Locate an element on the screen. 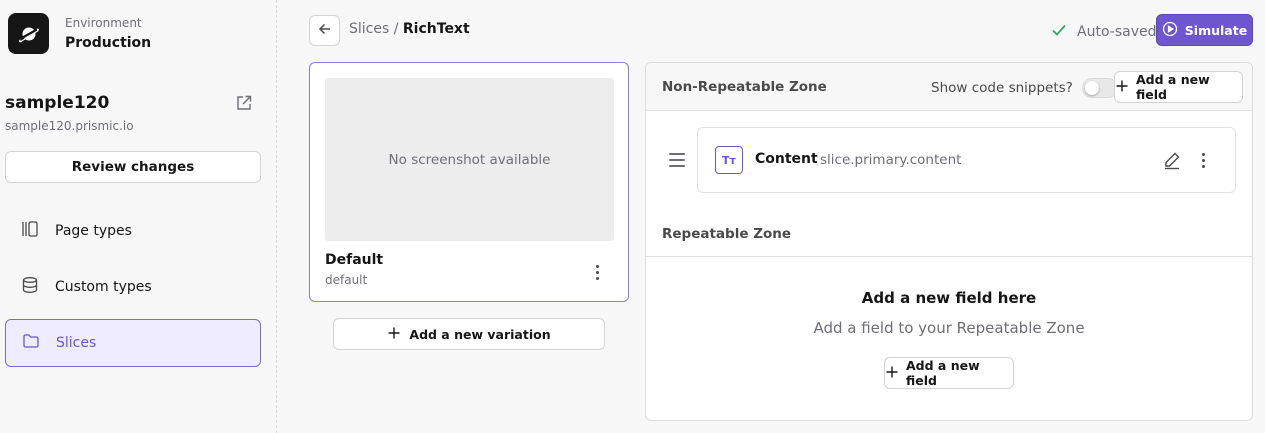  arrow-left-icon is located at coordinates (325, 31).